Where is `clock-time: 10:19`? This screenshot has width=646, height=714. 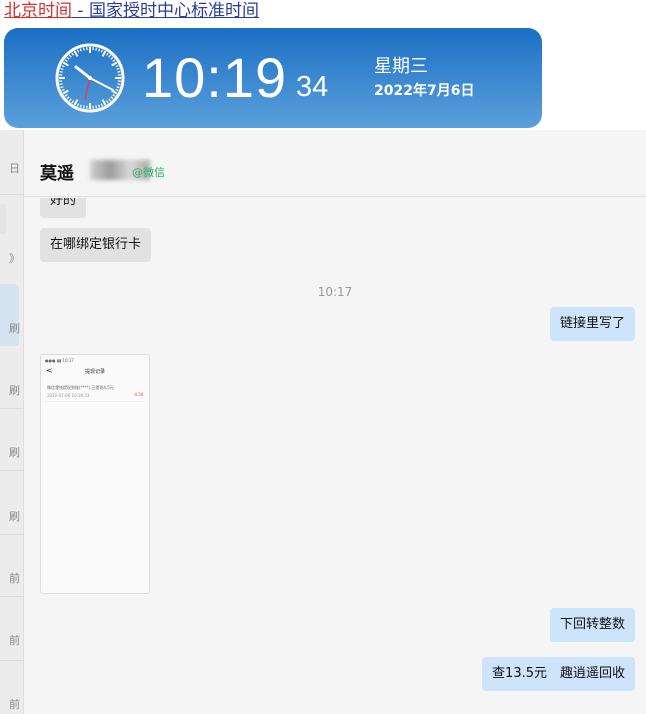 clock-time: 10:19 is located at coordinates (215, 77).